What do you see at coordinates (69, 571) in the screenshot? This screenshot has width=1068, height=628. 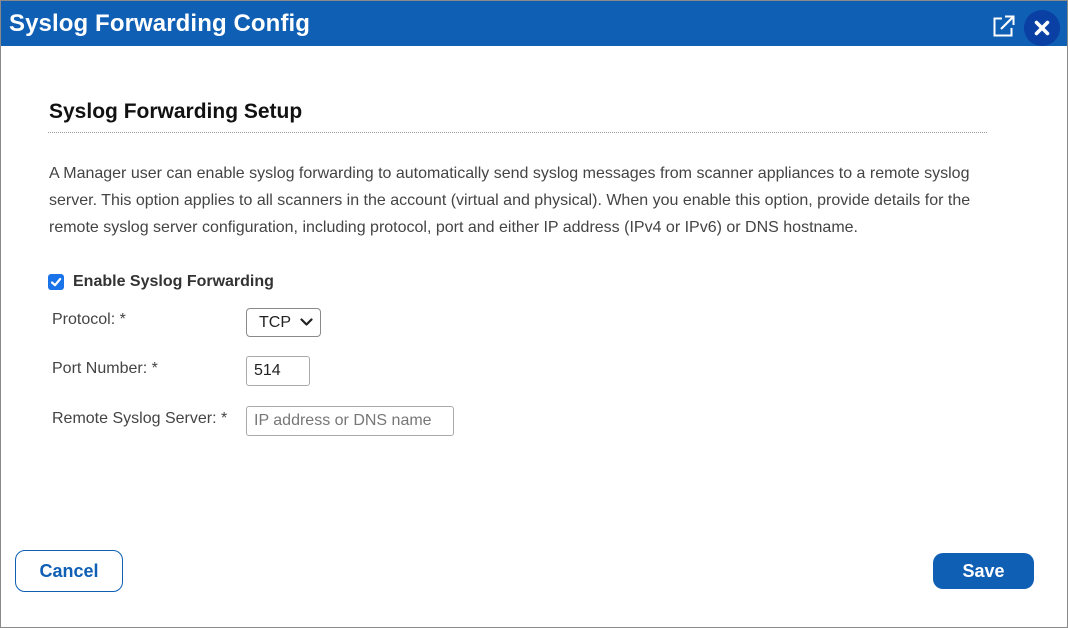 I see `cancel-button: Cancel` at bounding box center [69, 571].